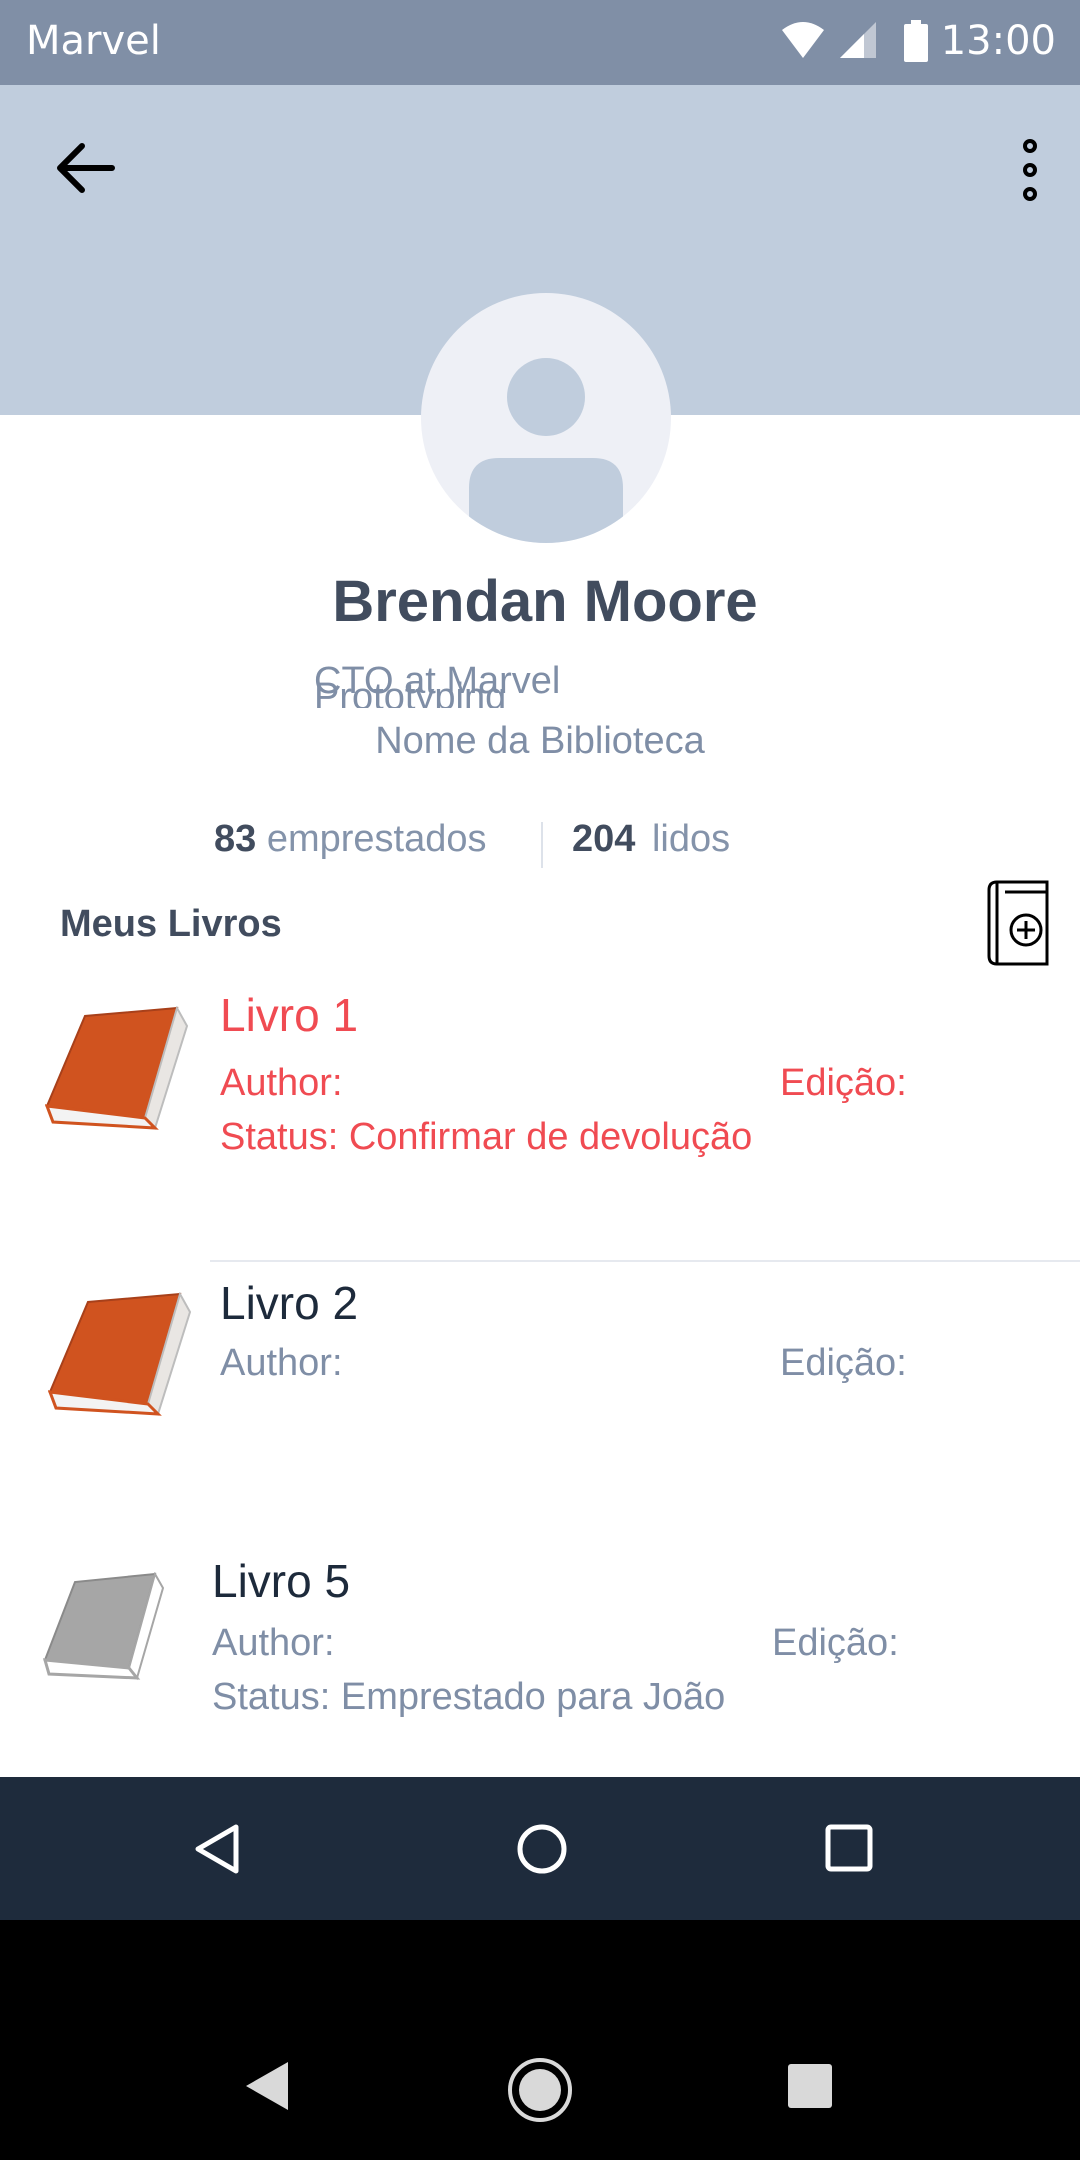 This screenshot has height=2160, width=1080. I want to click on book-title: Livro 5, so click(281, 1581).